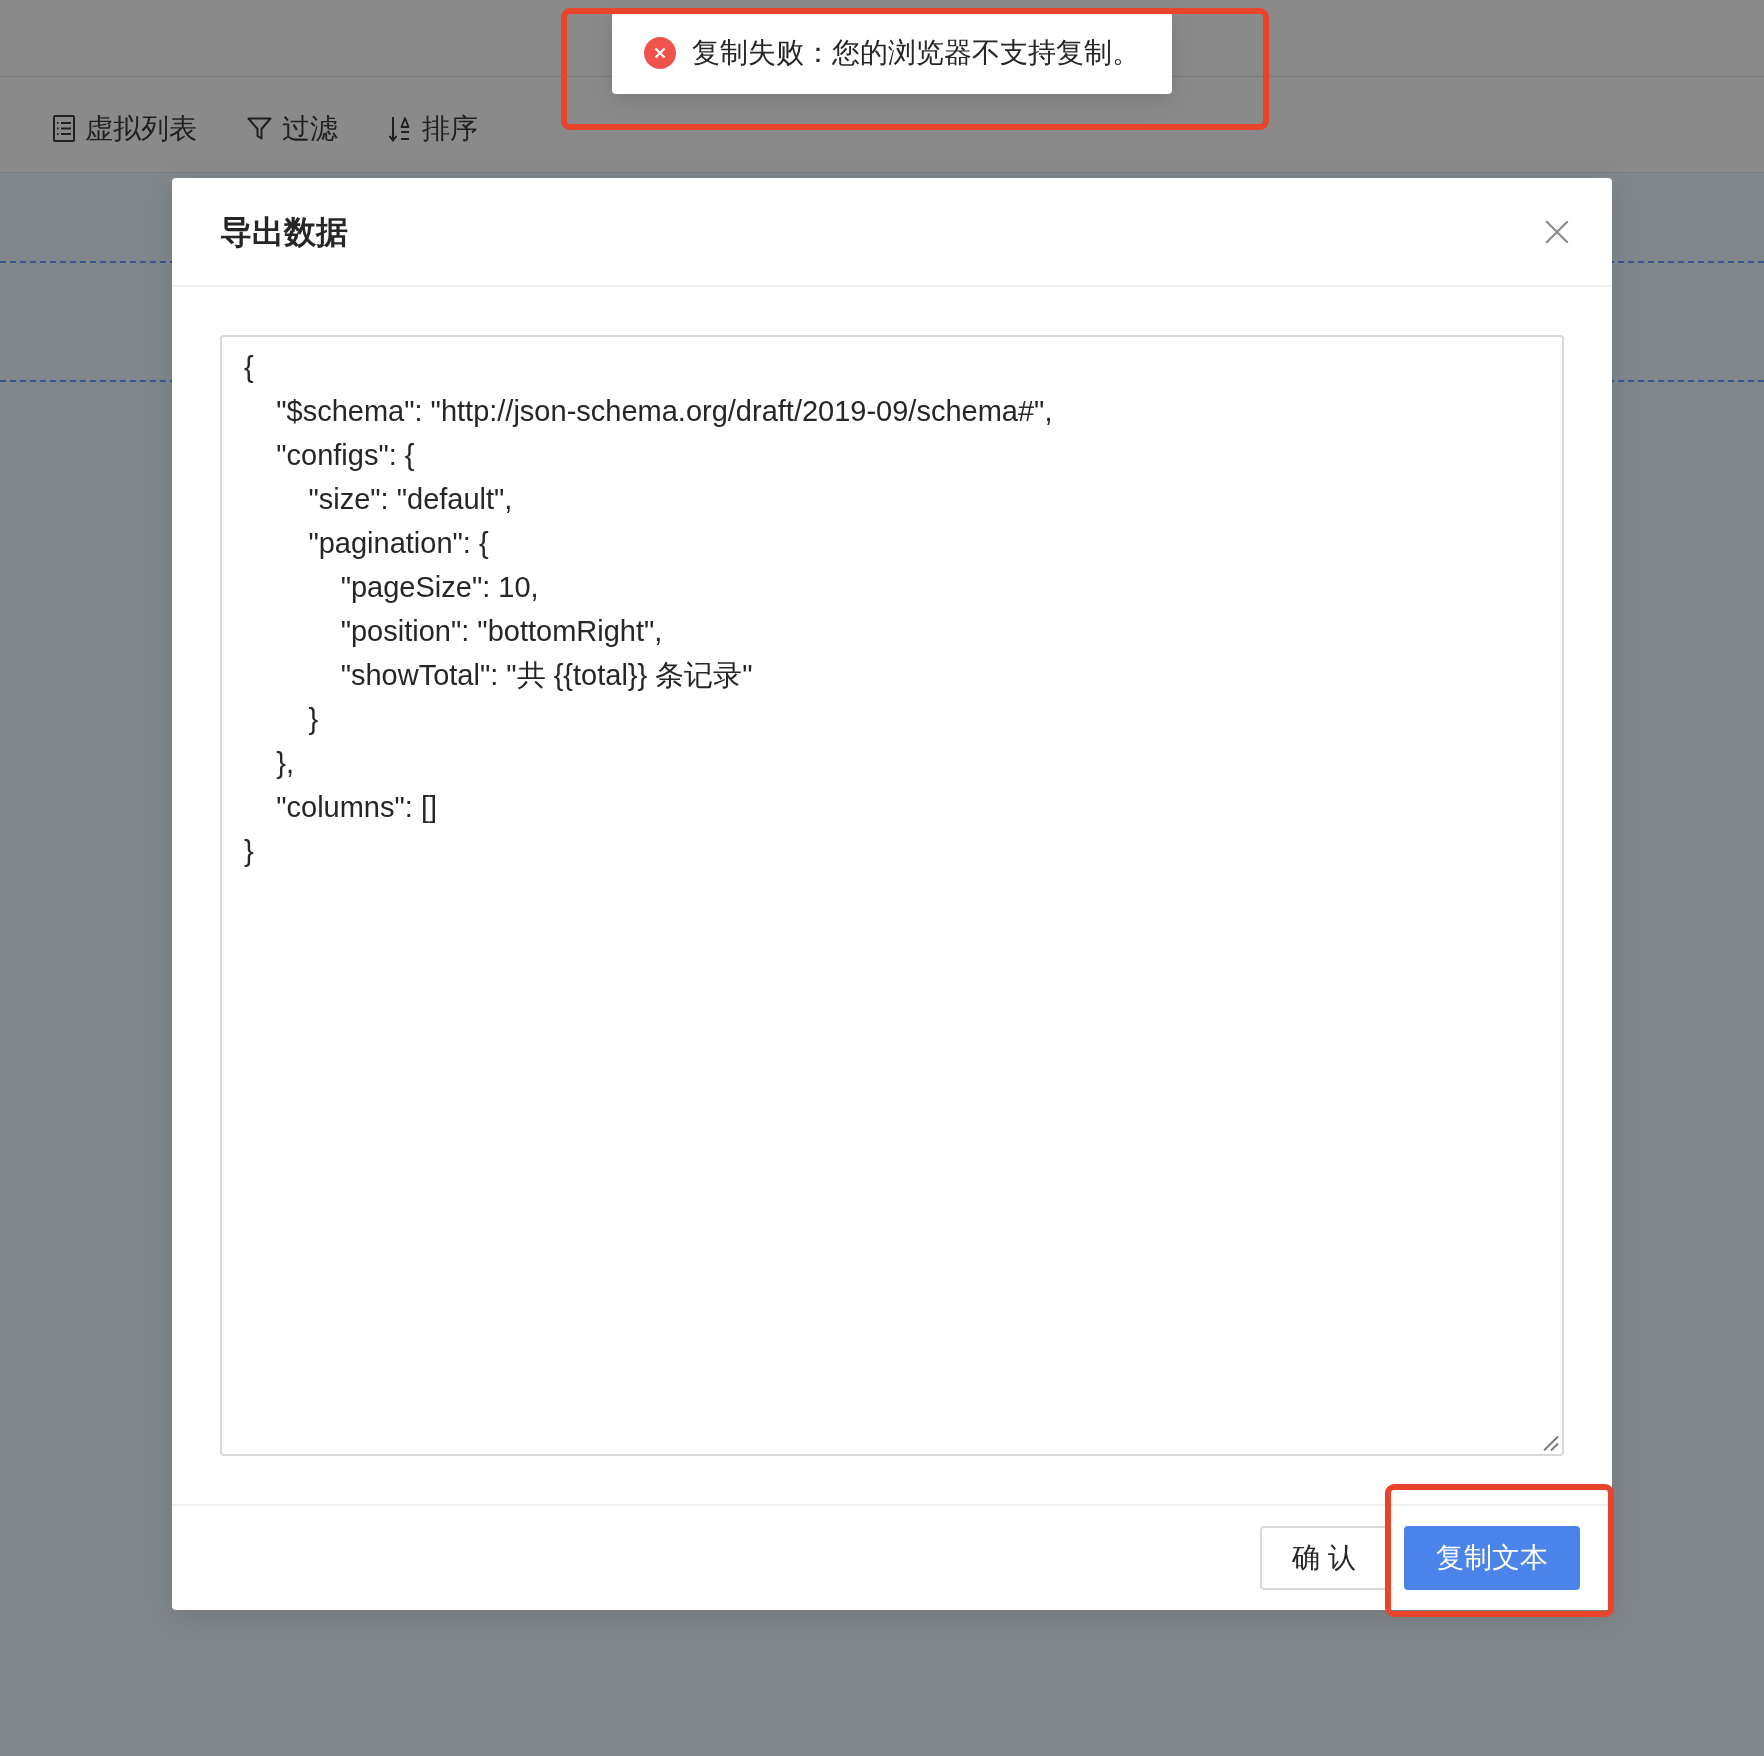  Describe the element at coordinates (664, 411) in the screenshot. I see `code-line: "$schema": "http://json-schema.org/draft/2019-09/schema#",` at that location.